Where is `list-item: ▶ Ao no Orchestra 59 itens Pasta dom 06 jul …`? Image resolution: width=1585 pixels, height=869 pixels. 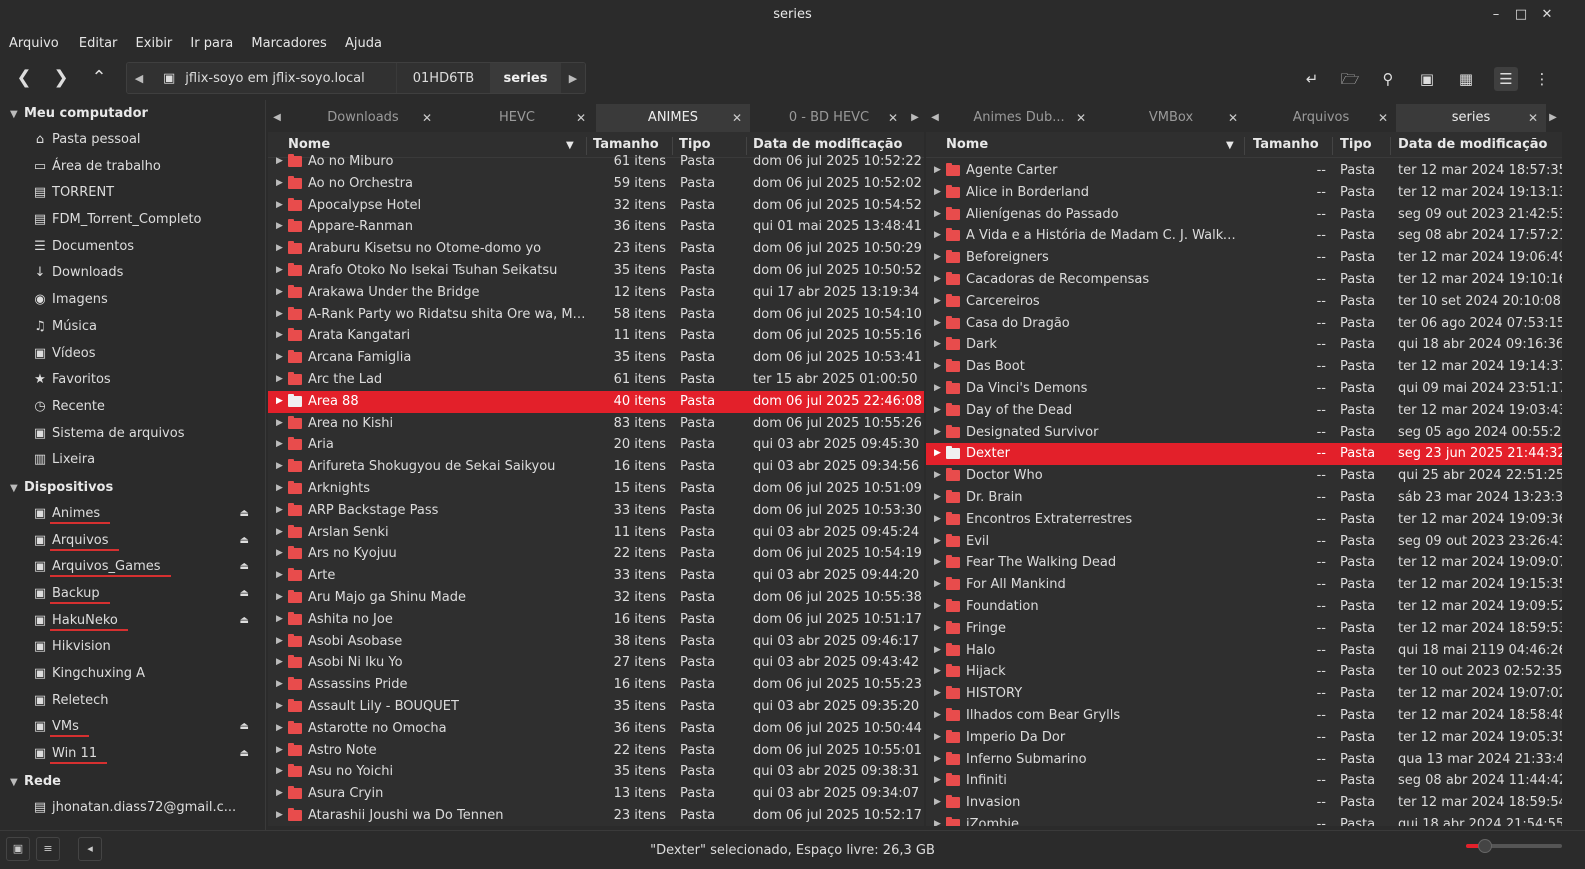
list-item: ▶ Ao no Orchestra 59 itens Pasta dom 06 jul … is located at coordinates (596, 184).